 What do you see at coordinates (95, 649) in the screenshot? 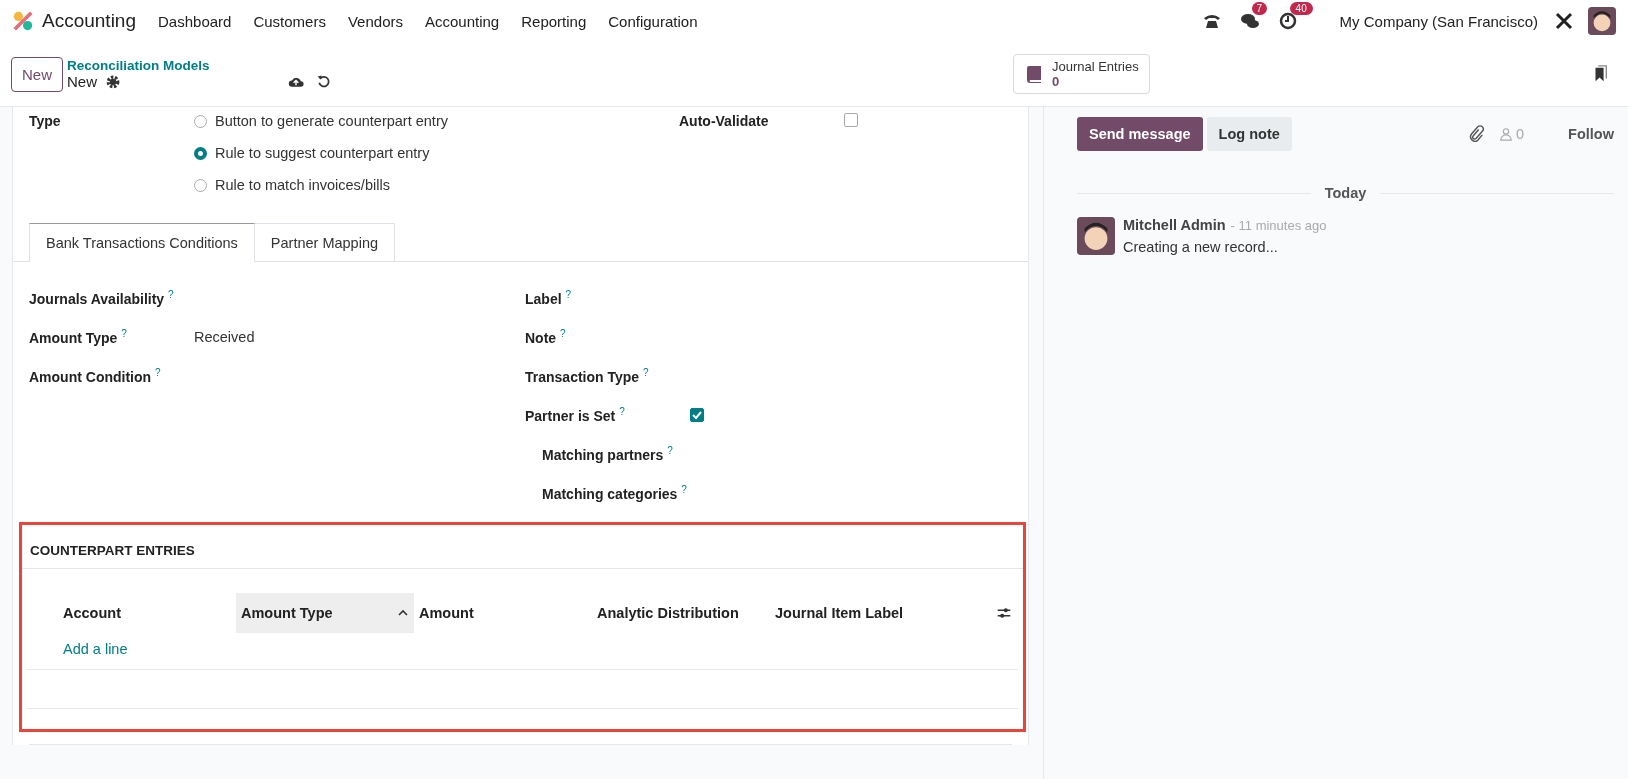
I see `add-line-link: Add a line` at bounding box center [95, 649].